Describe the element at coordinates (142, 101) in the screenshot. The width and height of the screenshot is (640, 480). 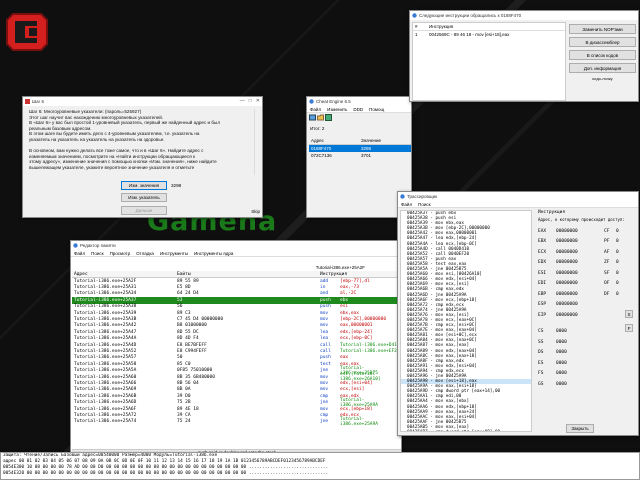
I see `tutorial-titlebar: Шаг 6 — □ ✕` at that location.